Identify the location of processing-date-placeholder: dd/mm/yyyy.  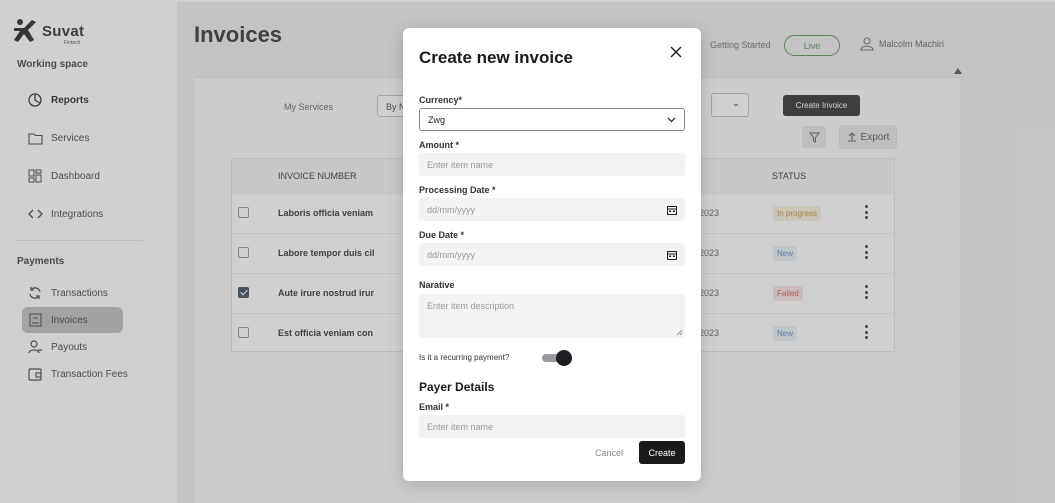
(451, 209).